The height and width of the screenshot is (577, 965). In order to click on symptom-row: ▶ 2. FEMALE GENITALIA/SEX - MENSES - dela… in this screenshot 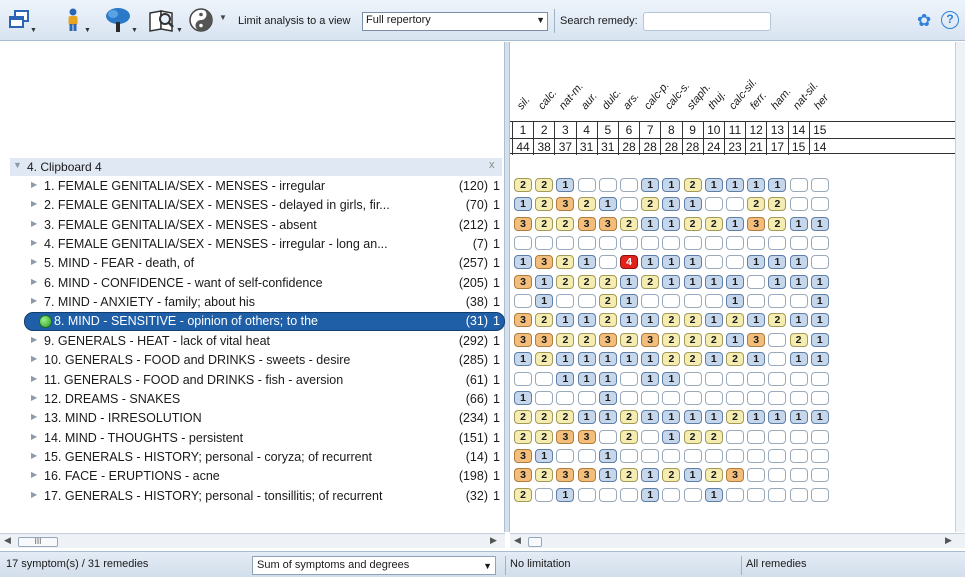, I will do `click(252, 205)`.